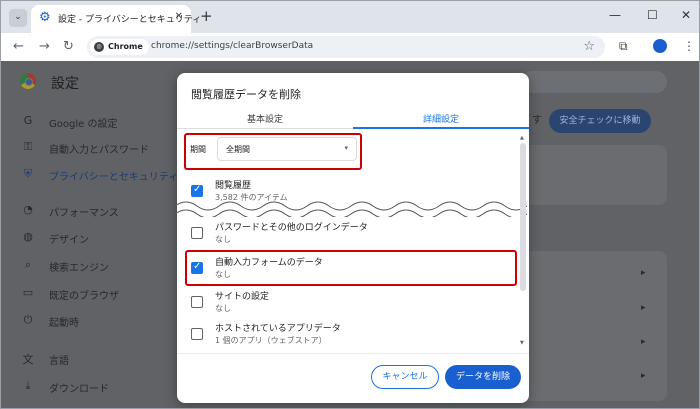  Describe the element at coordinates (28, 292) in the screenshot. I see `browser-icon: ▭` at that location.